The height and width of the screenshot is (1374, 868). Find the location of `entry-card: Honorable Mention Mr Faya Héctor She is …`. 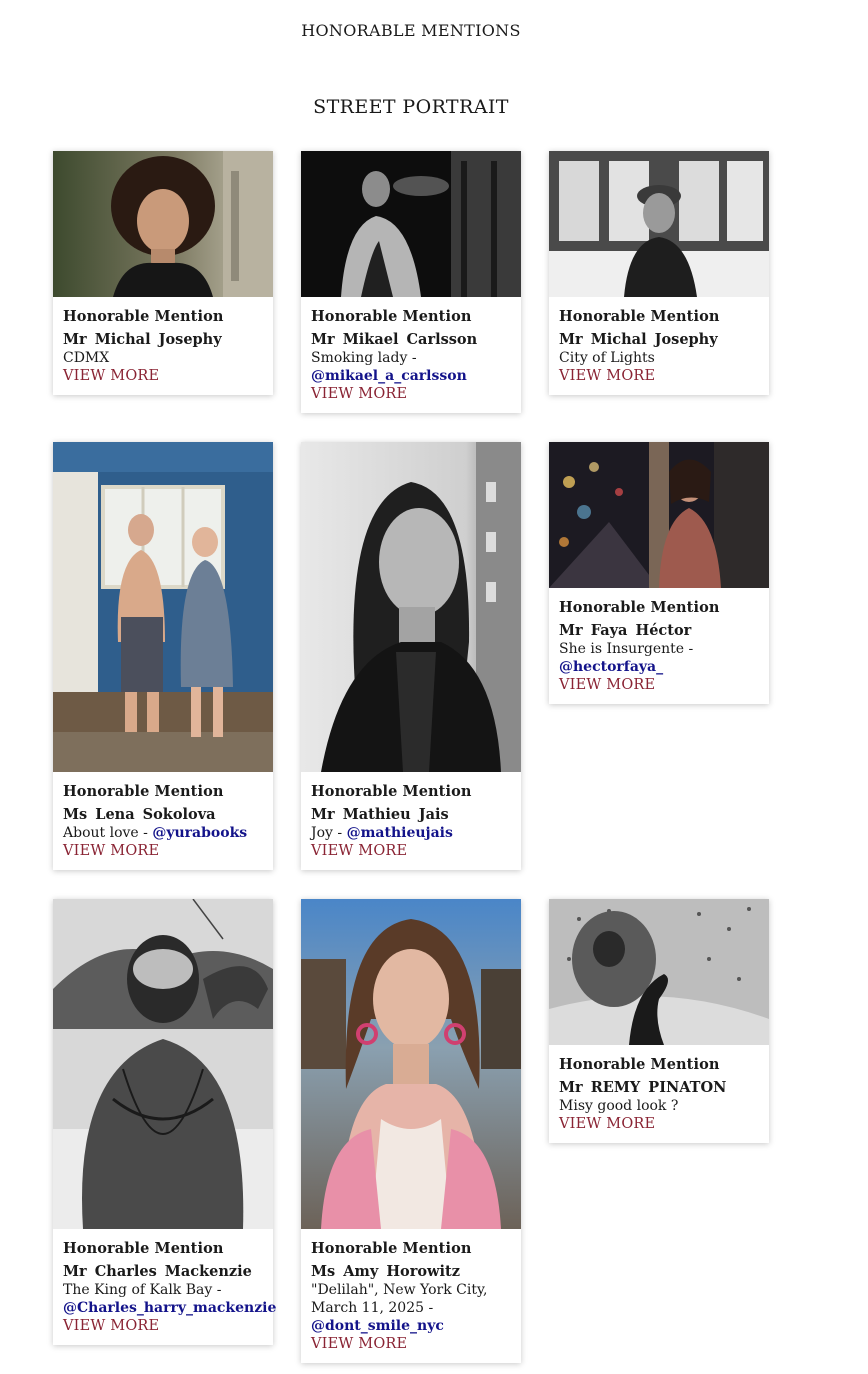

entry-card: Honorable Mention Mr Faya Héctor She is … is located at coordinates (659, 573).